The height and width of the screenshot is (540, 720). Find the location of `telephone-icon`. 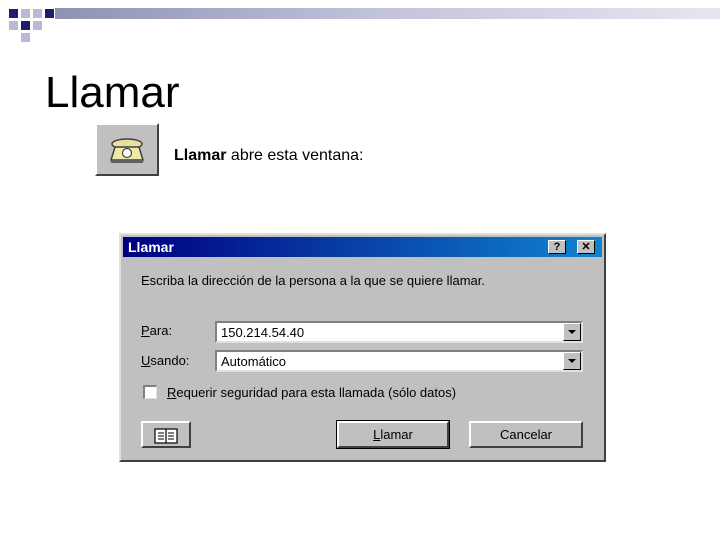

telephone-icon is located at coordinates (127, 150).